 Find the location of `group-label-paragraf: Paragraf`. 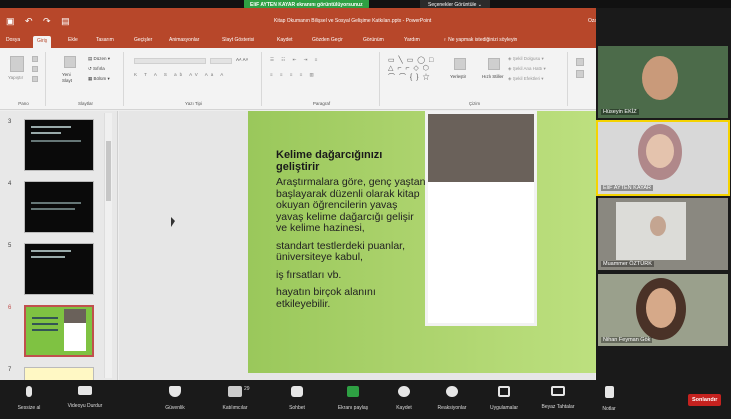

group-label-paragraf: Paragraf is located at coordinates (321, 103).